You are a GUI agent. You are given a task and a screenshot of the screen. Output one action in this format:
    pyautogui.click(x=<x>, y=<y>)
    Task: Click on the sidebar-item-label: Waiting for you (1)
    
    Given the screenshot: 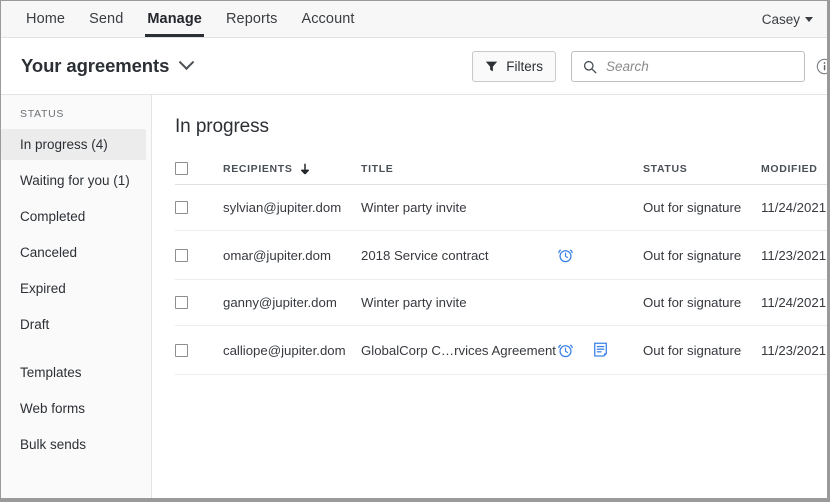 What is the action you would take?
    pyautogui.click(x=75, y=180)
    